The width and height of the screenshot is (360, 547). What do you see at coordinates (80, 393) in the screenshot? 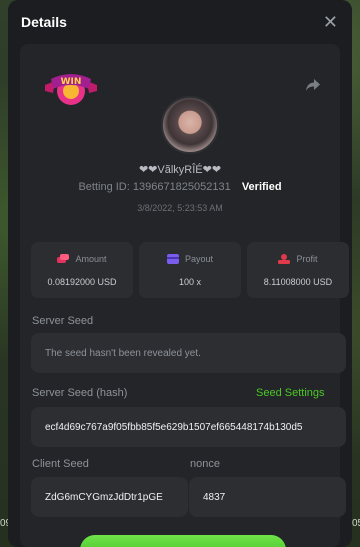
I see `server-seed-hash-label: Server Seed (hash)` at bounding box center [80, 393].